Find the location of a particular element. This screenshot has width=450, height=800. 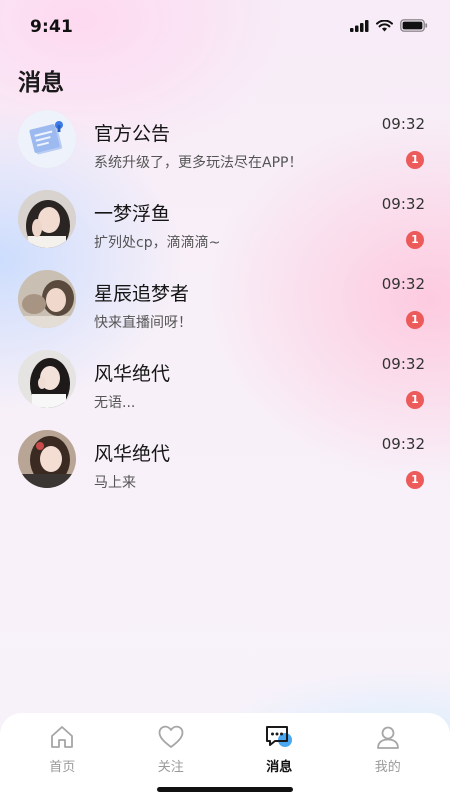

message-item: 官方公告 系统升级了，更多玩法尽在APP！ 09:32 1 is located at coordinates (225, 144).